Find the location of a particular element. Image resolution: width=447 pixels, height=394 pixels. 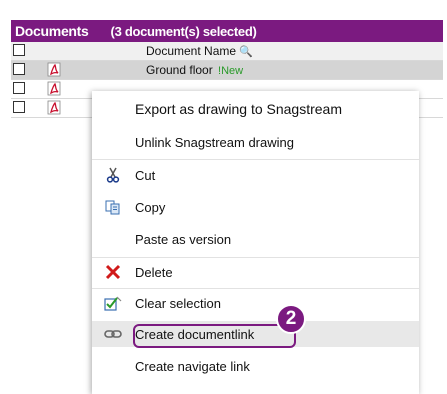

document-name: Ground floor !New is located at coordinates (194, 70).